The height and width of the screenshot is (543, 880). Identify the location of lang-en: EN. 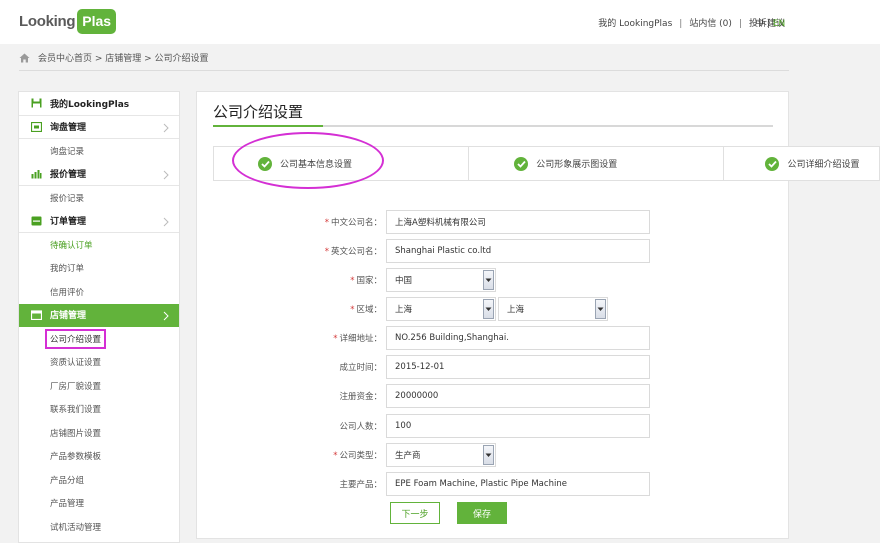
(779, 24).